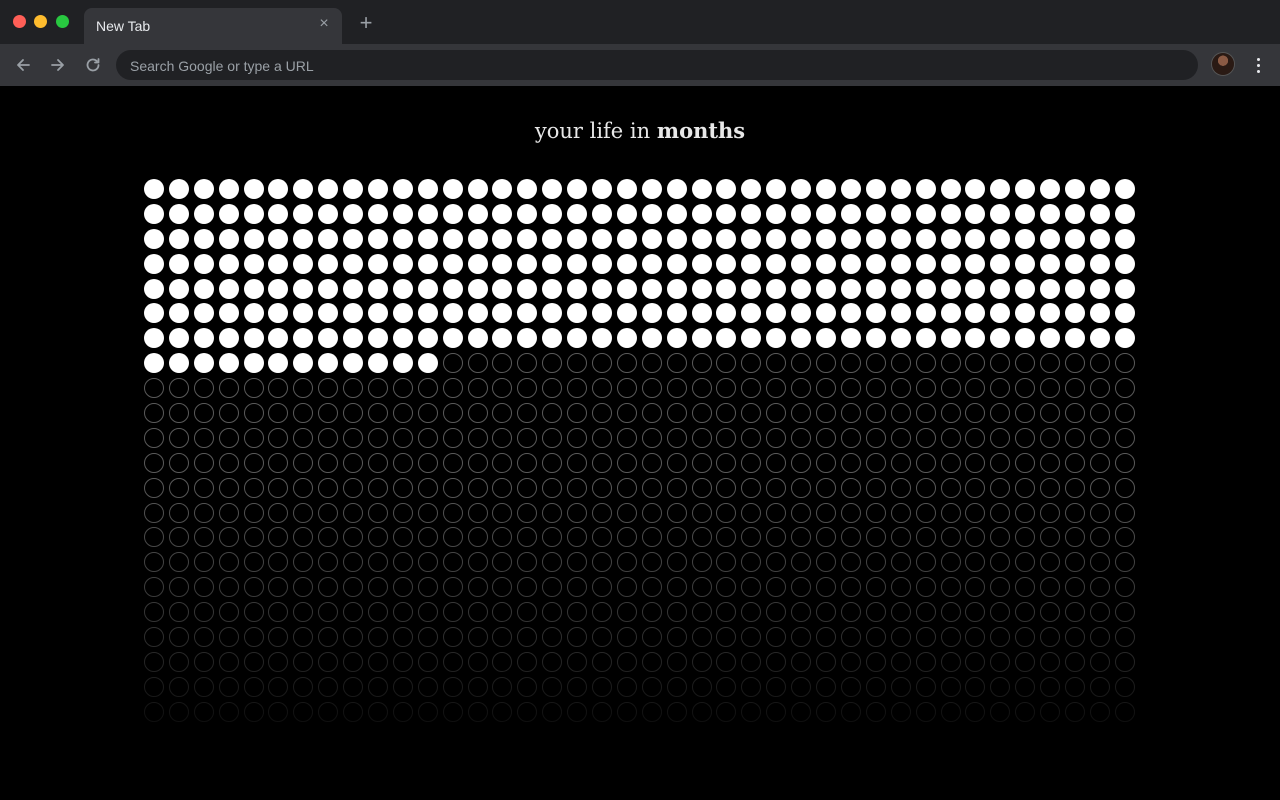  What do you see at coordinates (62, 21) in the screenshot?
I see `maximize-window-button` at bounding box center [62, 21].